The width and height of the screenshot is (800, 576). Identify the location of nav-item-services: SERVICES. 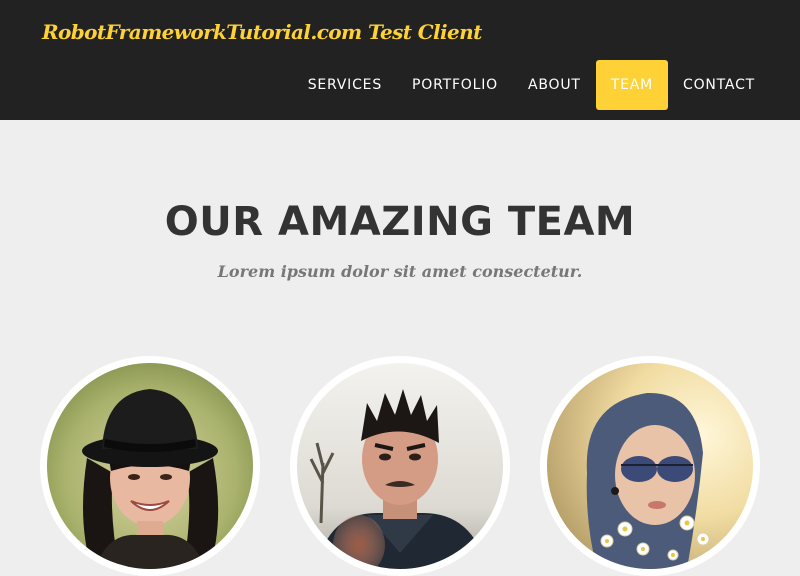
(345, 85).